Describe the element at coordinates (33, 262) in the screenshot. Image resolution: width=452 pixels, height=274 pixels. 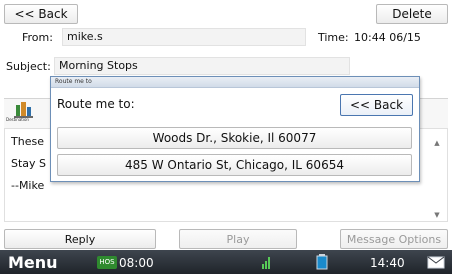
I see `menu-button: Menu` at that location.